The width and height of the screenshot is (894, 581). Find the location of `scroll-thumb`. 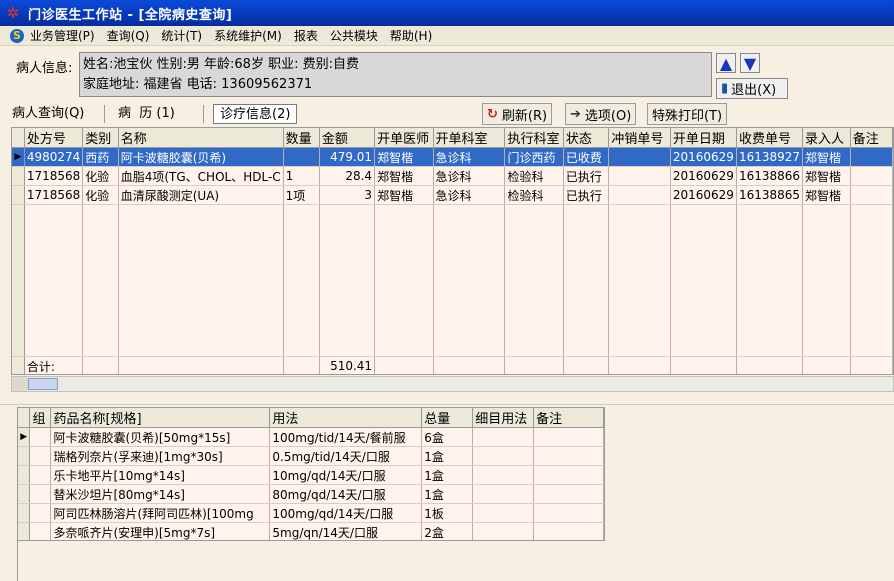

scroll-thumb is located at coordinates (43, 384).